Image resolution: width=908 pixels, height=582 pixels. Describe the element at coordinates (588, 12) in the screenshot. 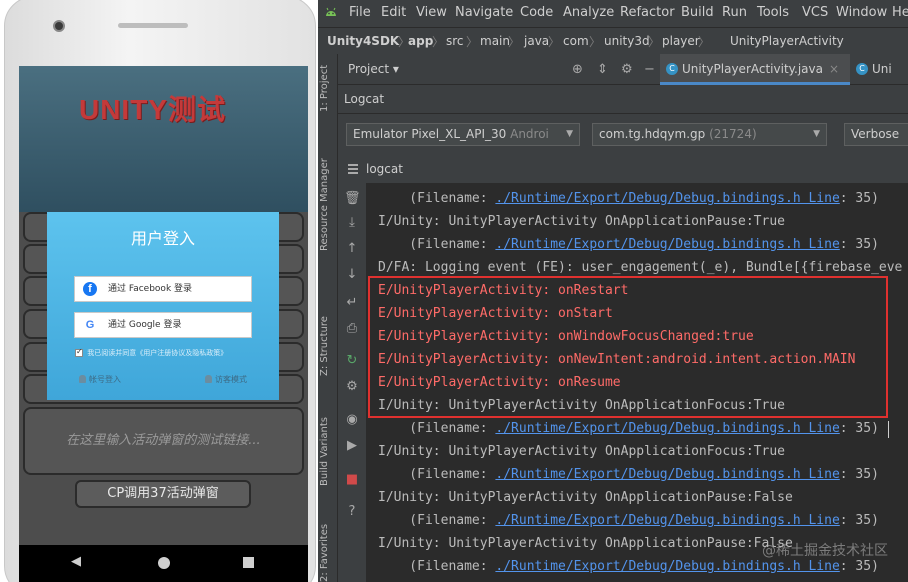

I see `menu-analyze: Analyze` at that location.